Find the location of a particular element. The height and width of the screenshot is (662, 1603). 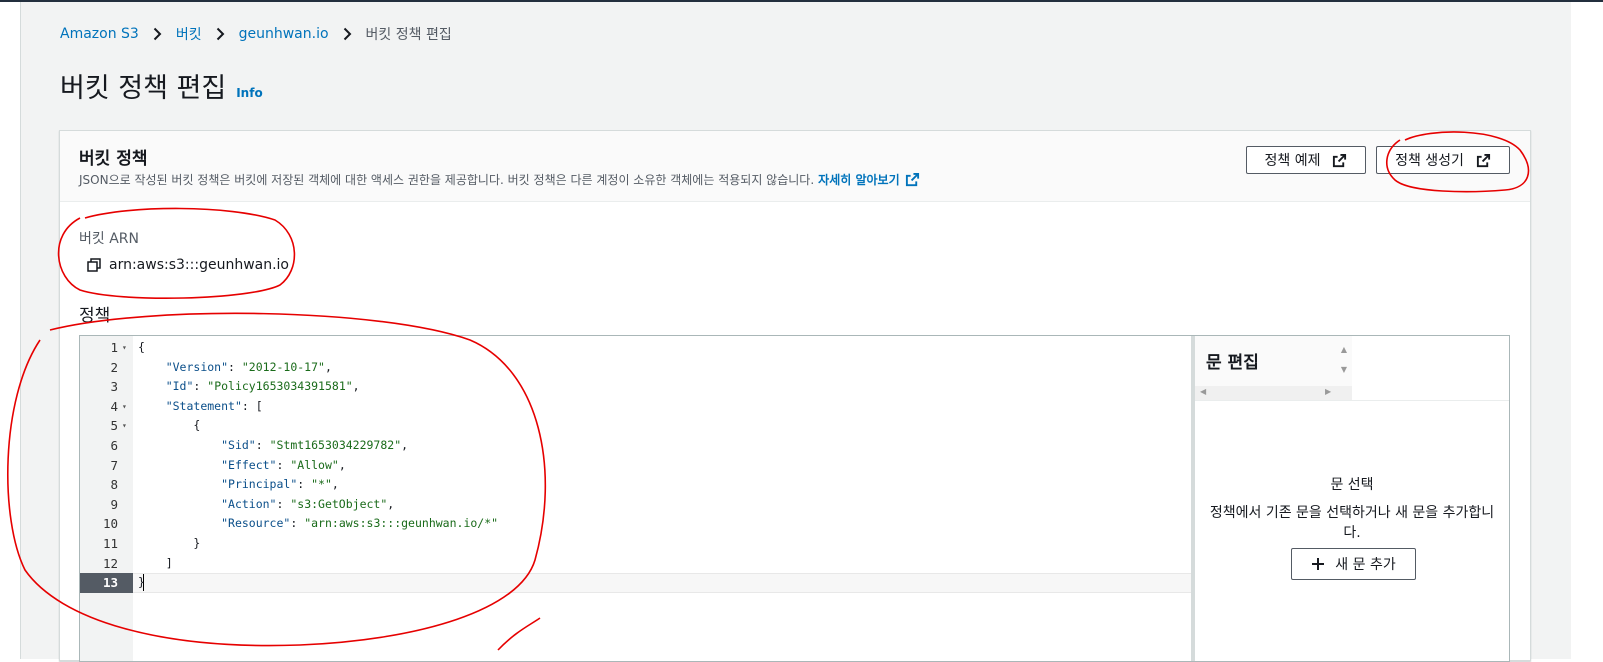

breadcrumb-amazon-s3: Amazon S3 is located at coordinates (99, 34).